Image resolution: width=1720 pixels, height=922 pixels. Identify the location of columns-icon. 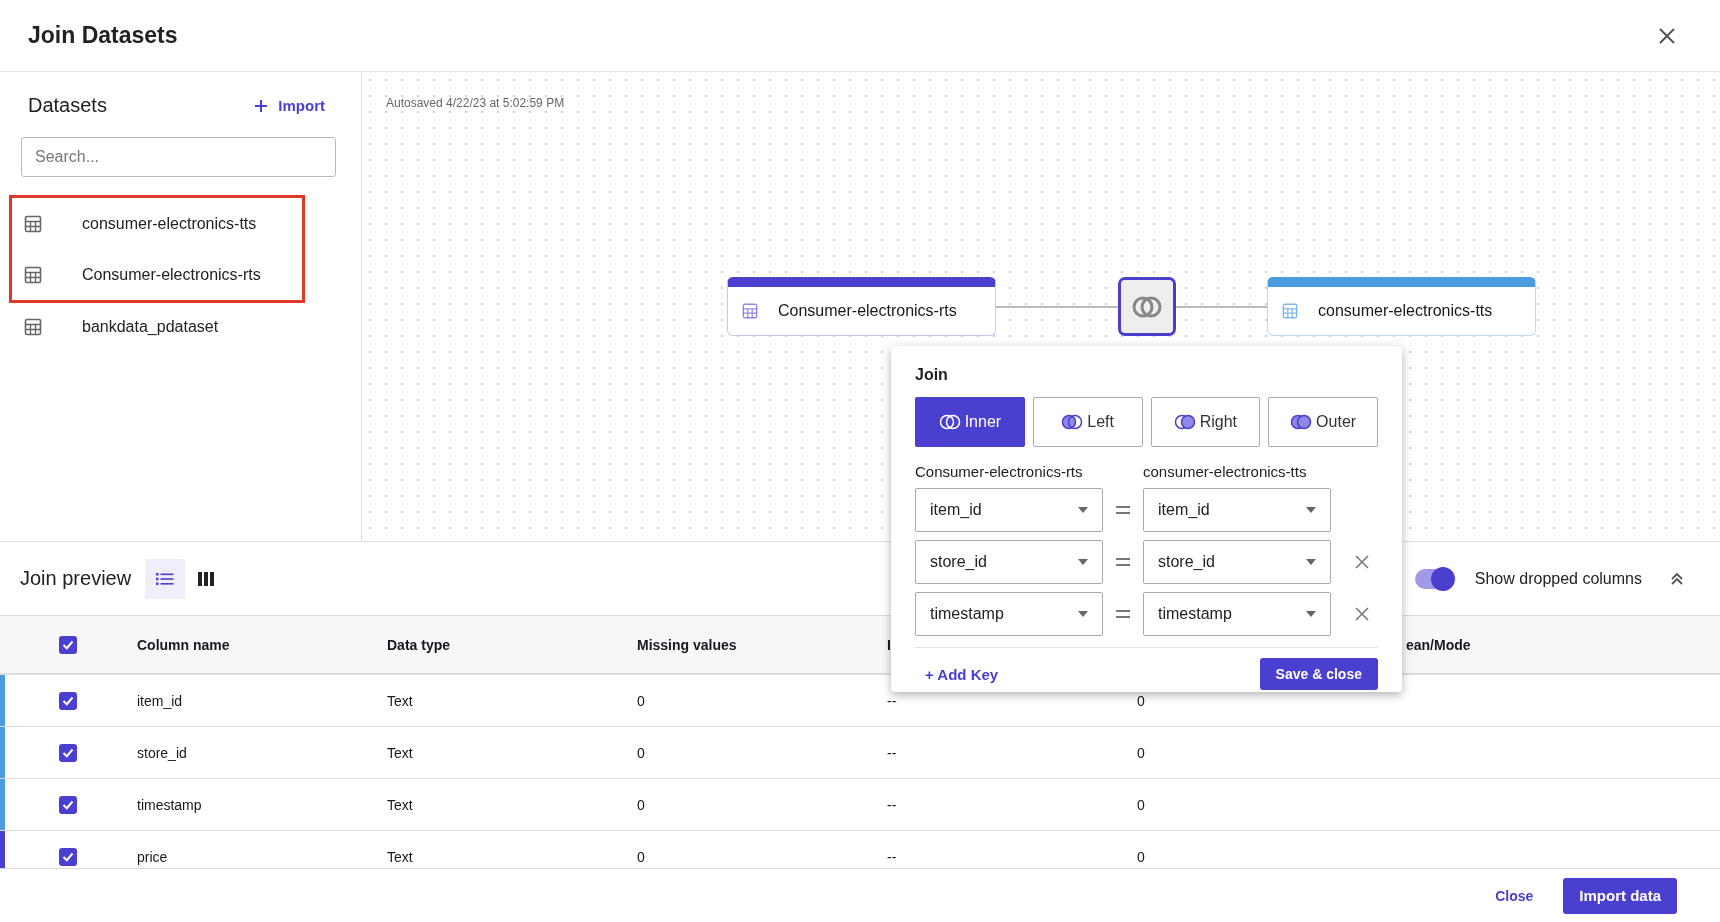
(206, 578).